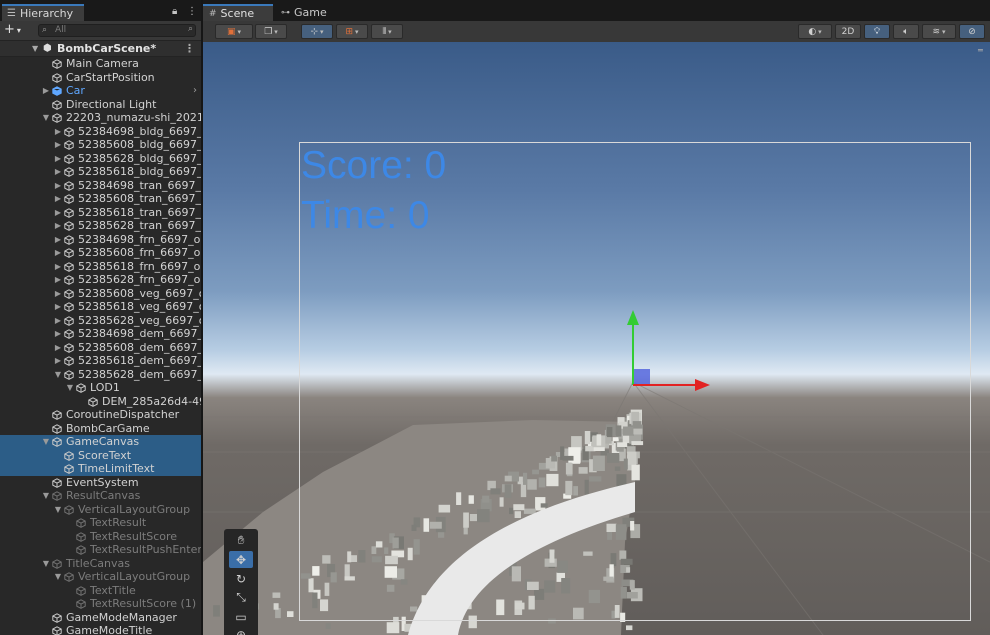  Describe the element at coordinates (100, 537) in the screenshot. I see `hierarchy-item: TextResultScore` at that location.